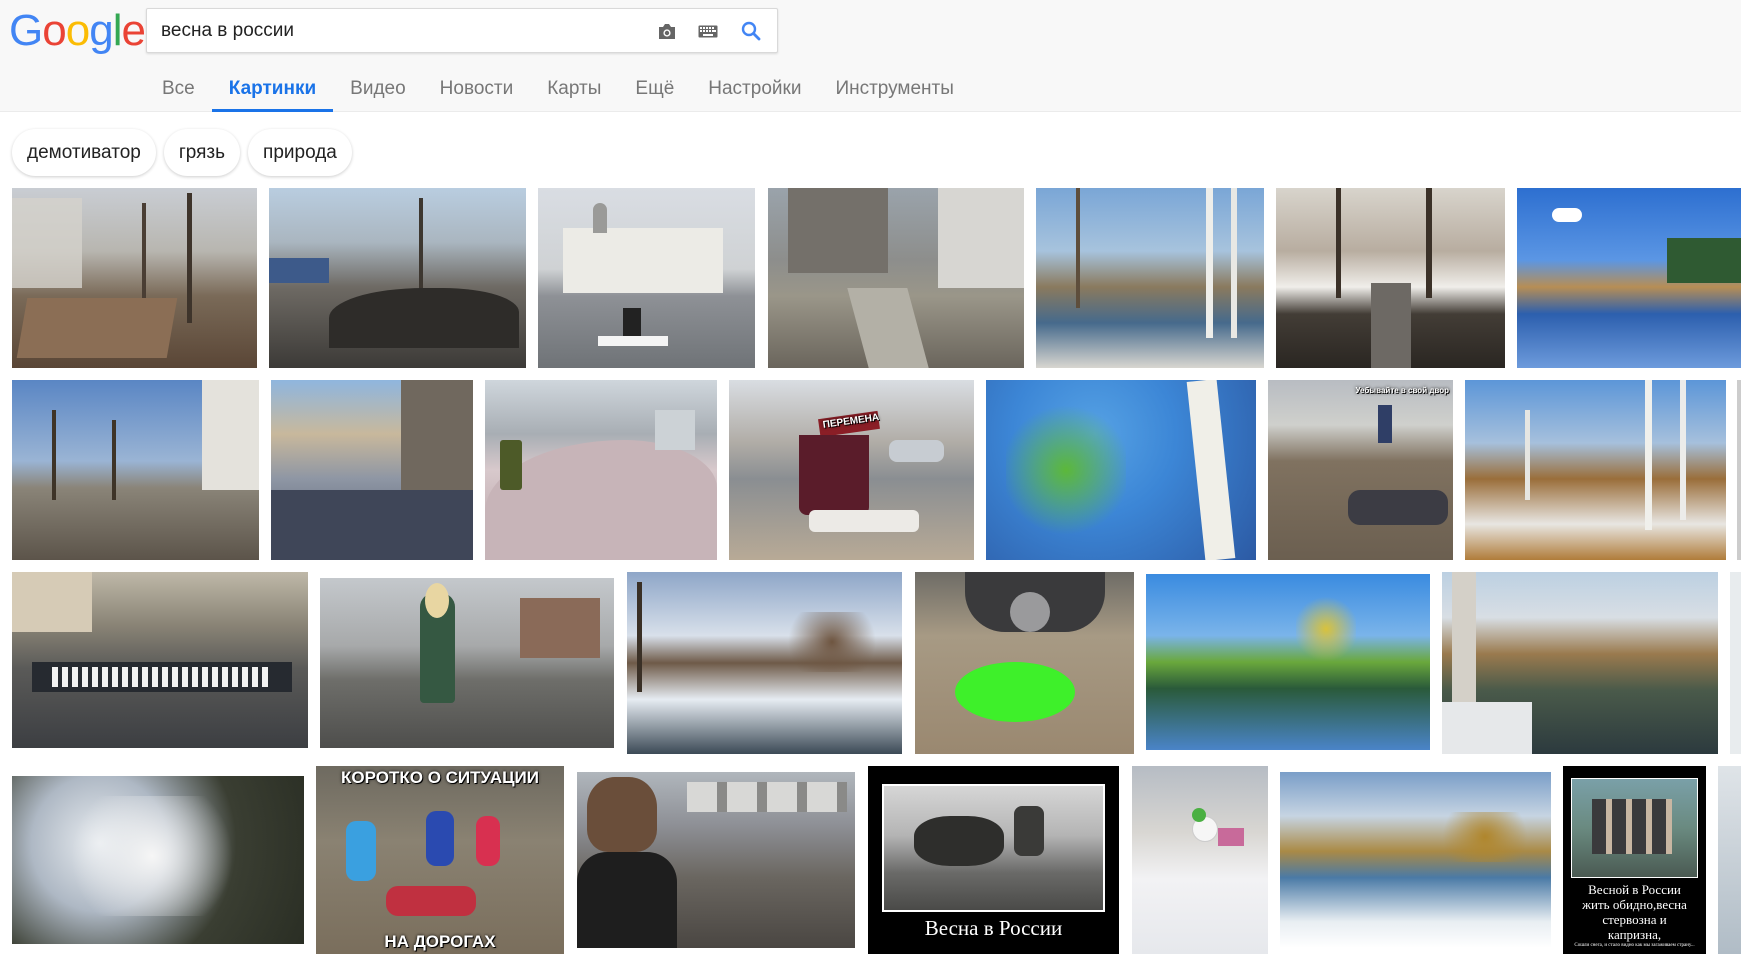  I want to click on sleeping-man-photo: ПЕРЕМЕНА, so click(851, 470).